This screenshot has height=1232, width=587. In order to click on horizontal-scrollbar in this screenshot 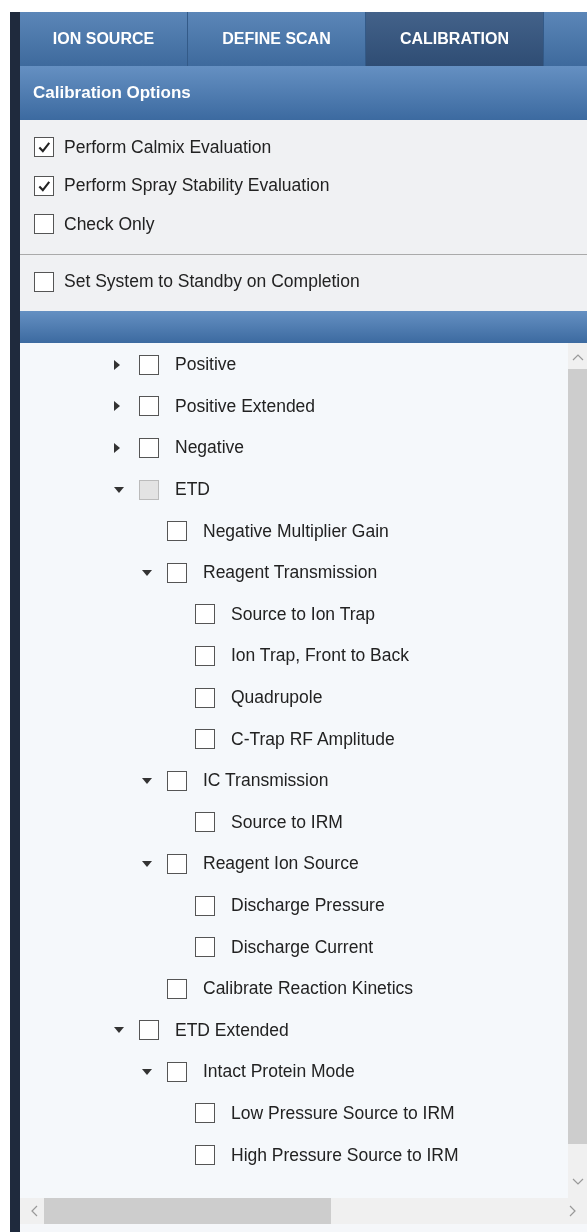, I will do `click(303, 1211)`.